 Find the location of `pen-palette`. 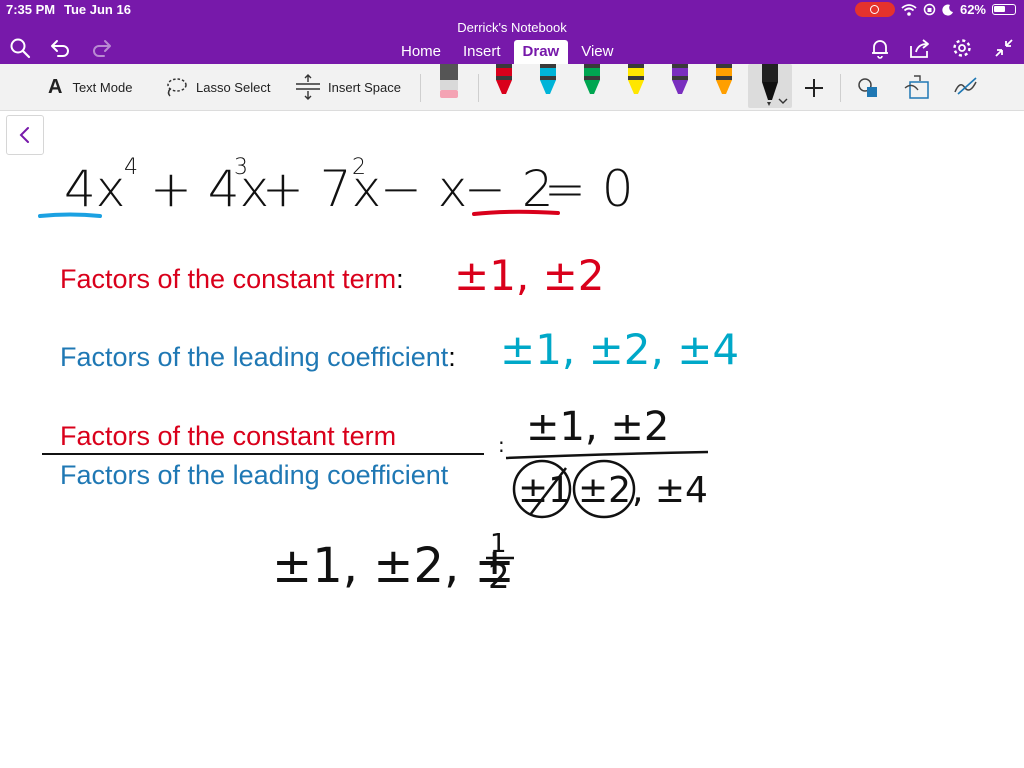

pen-palette is located at coordinates (614, 79).